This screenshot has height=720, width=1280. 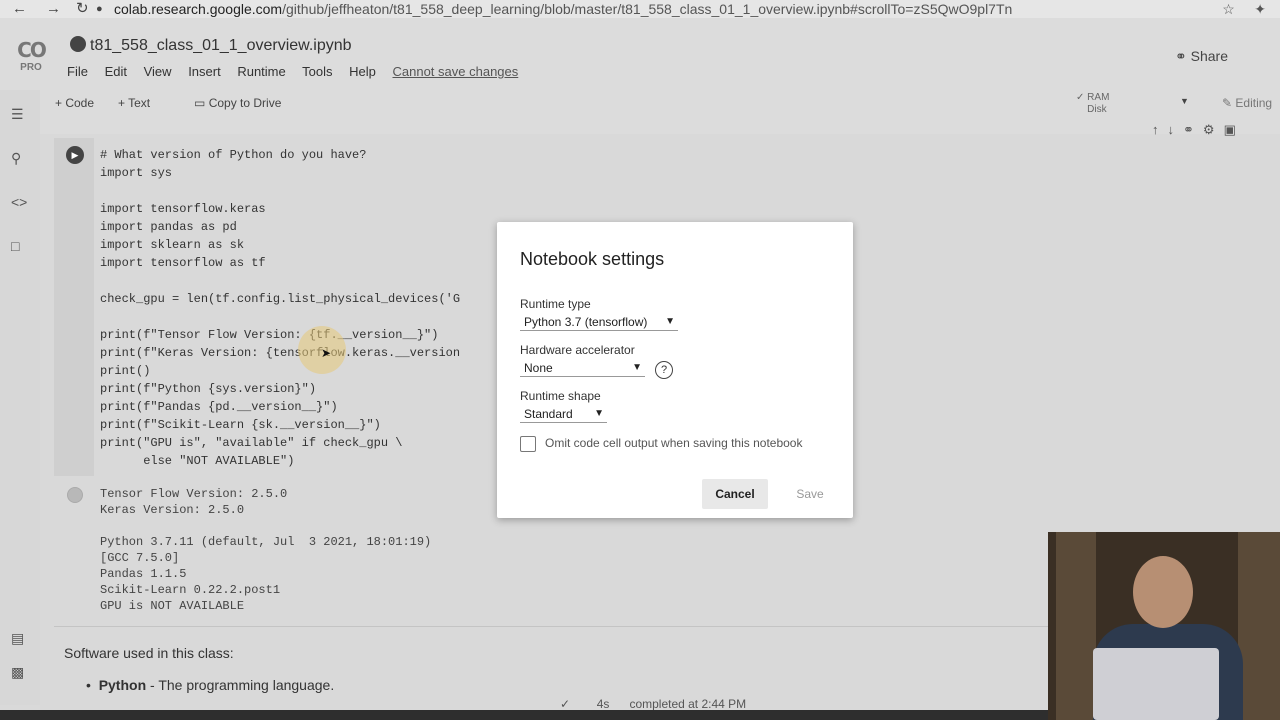 What do you see at coordinates (15, 246) in the screenshot?
I see `folder-icon: □` at bounding box center [15, 246].